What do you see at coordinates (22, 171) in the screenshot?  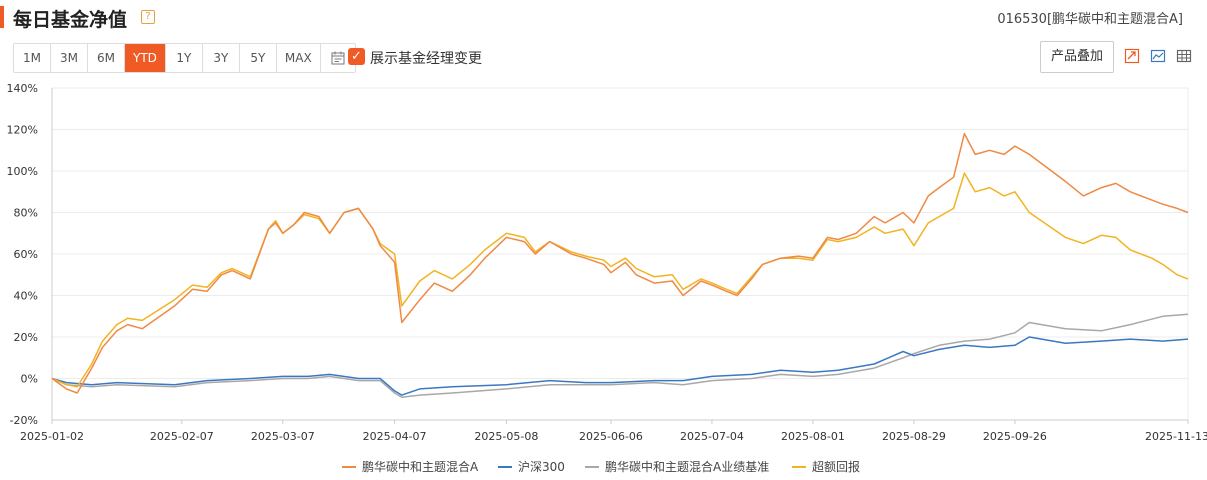 I see `y-tick-label: 100%` at bounding box center [22, 171].